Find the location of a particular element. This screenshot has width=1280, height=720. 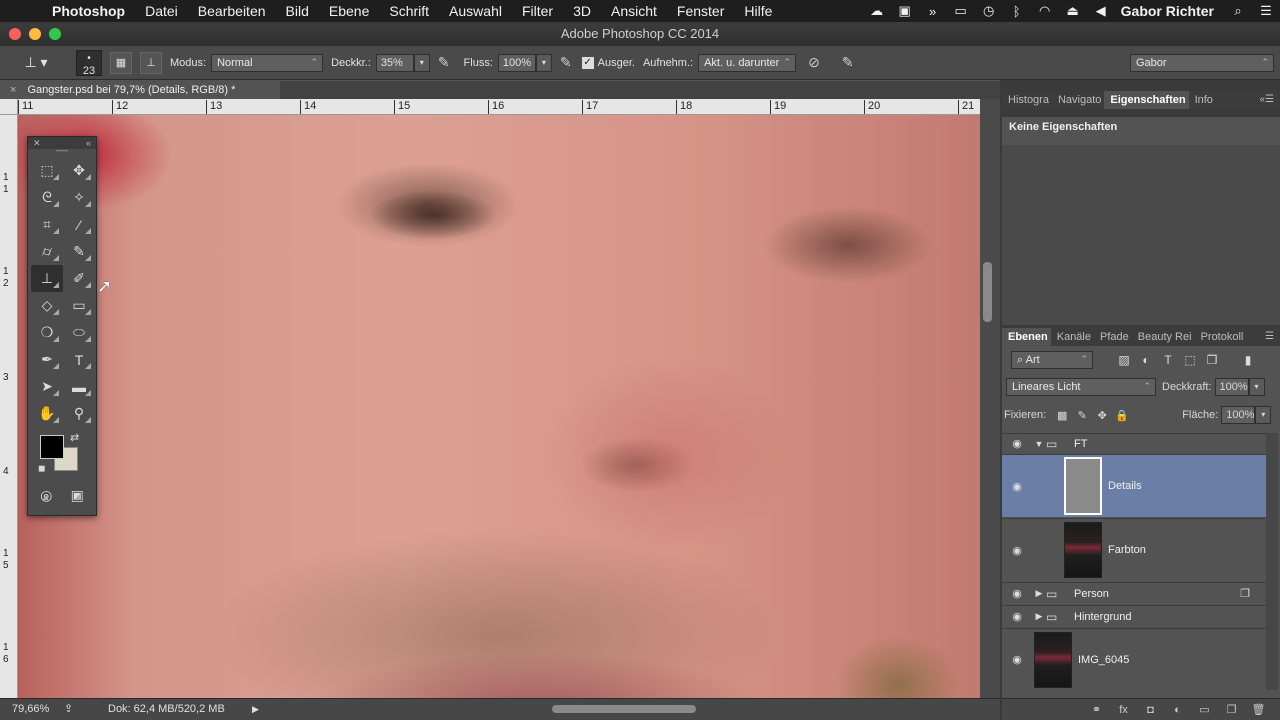

adjustment-layer-icon: ◐ is located at coordinates (1177, 710).